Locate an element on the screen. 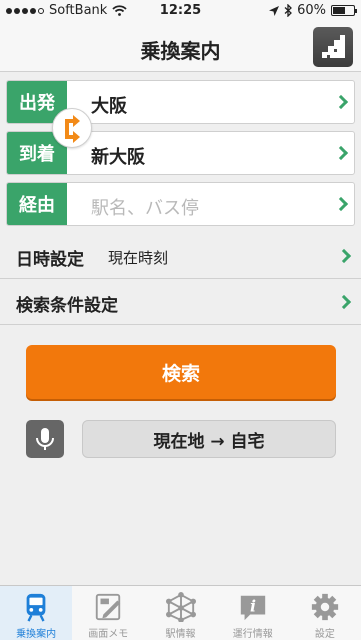  datetime-setting-row: 日時設定 現在時刻 is located at coordinates (180, 256).